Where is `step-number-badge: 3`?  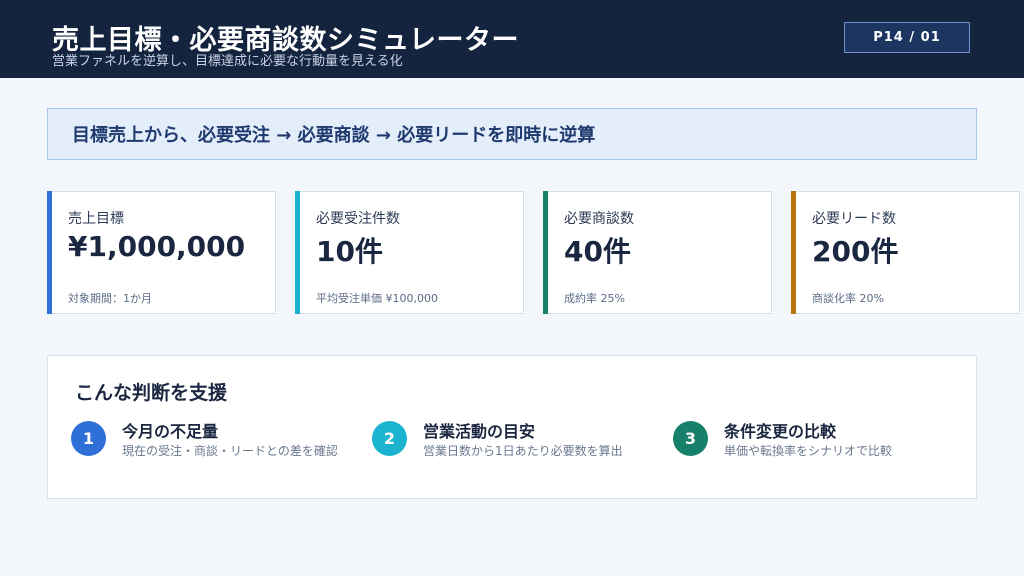 step-number-badge: 3 is located at coordinates (690, 438).